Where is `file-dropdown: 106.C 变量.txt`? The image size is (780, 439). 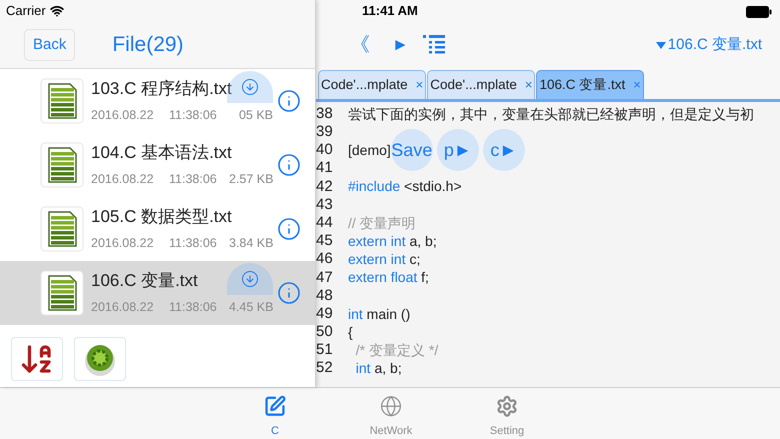 file-dropdown: 106.C 变量.txt is located at coordinates (709, 45).